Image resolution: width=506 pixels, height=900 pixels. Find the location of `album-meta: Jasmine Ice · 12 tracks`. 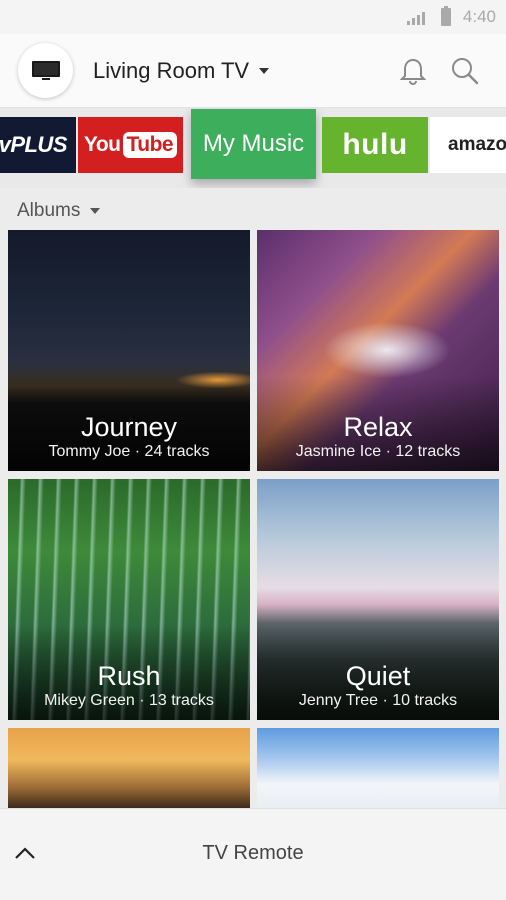

album-meta: Jasmine Ice · 12 tracks is located at coordinates (378, 451).